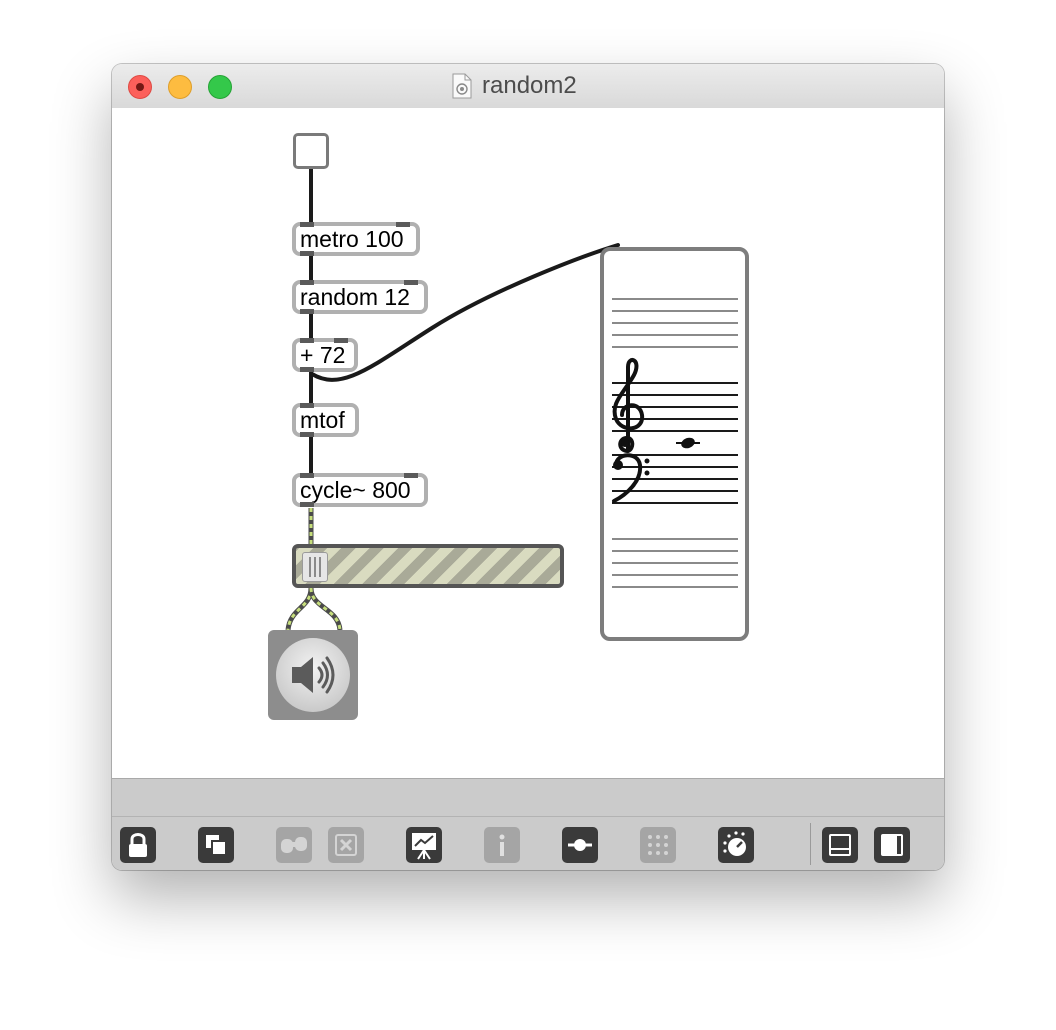 This screenshot has height=1030, width=1056. What do you see at coordinates (528, 797) in the screenshot?
I see `status-bar` at bounding box center [528, 797].